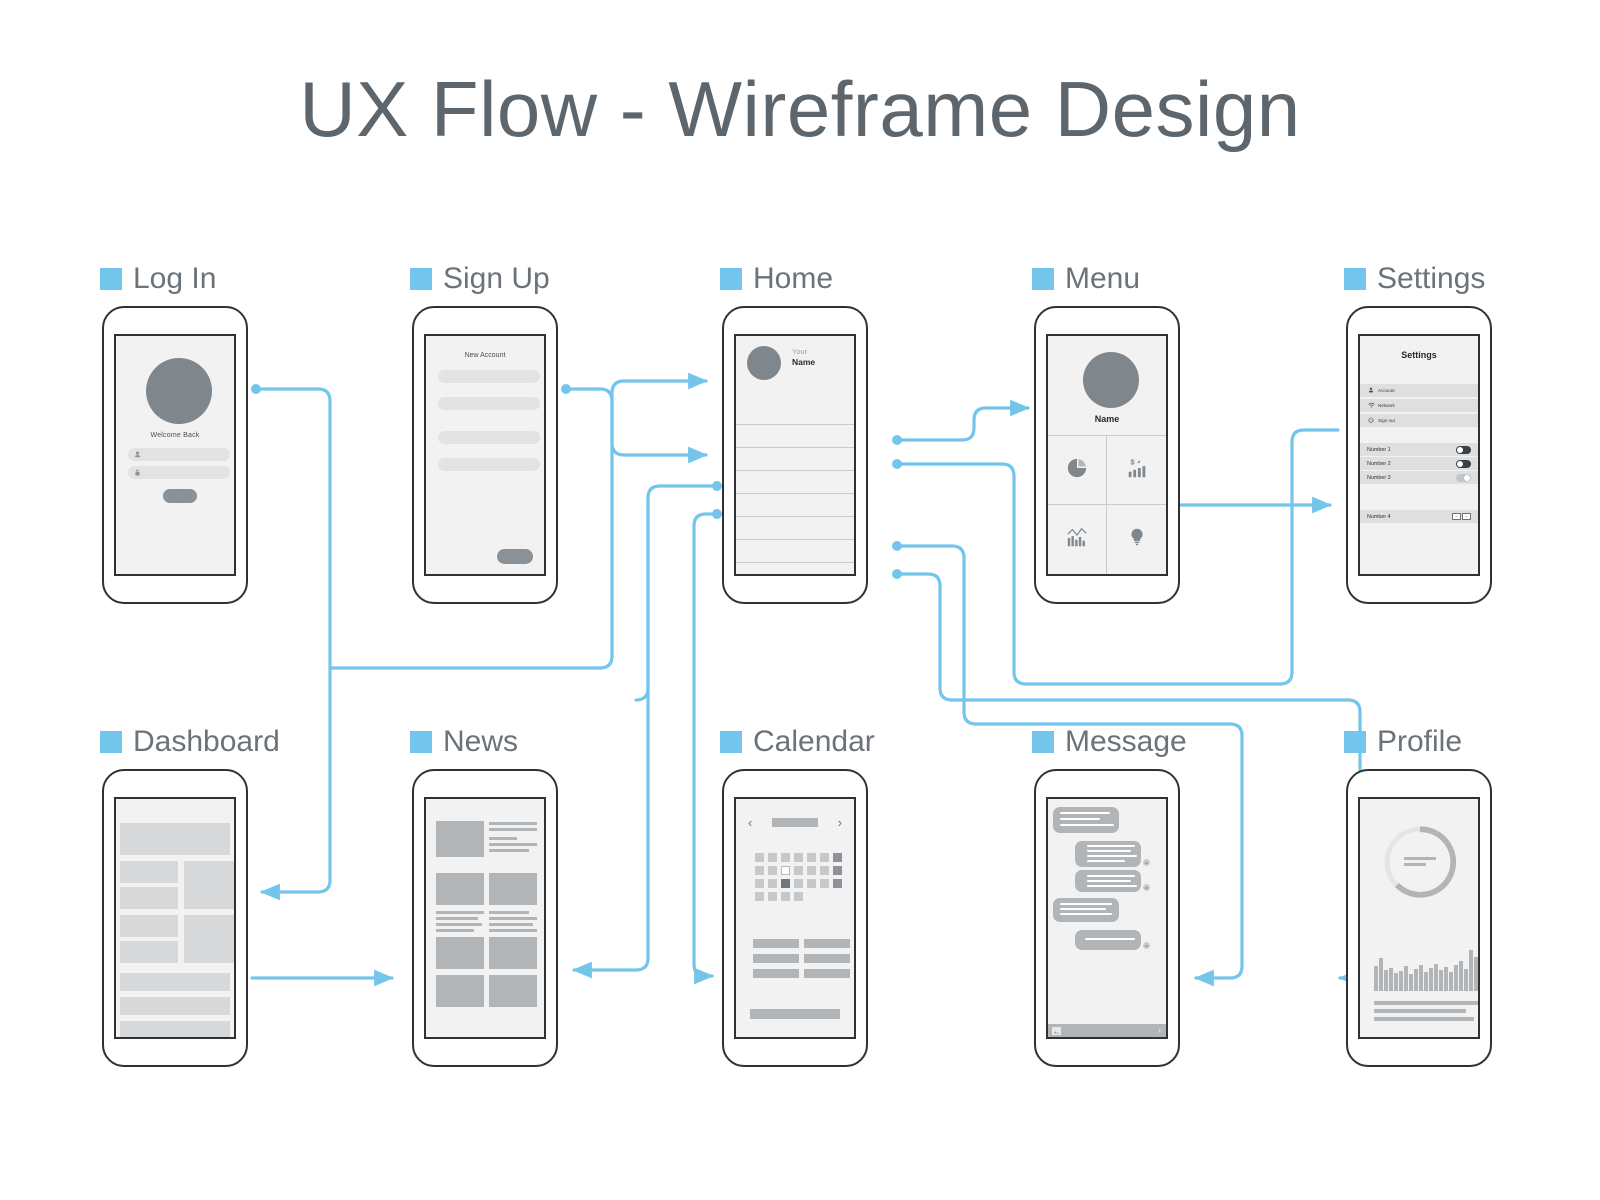  I want to click on settings-row-signout: Sign out, so click(1419, 420).